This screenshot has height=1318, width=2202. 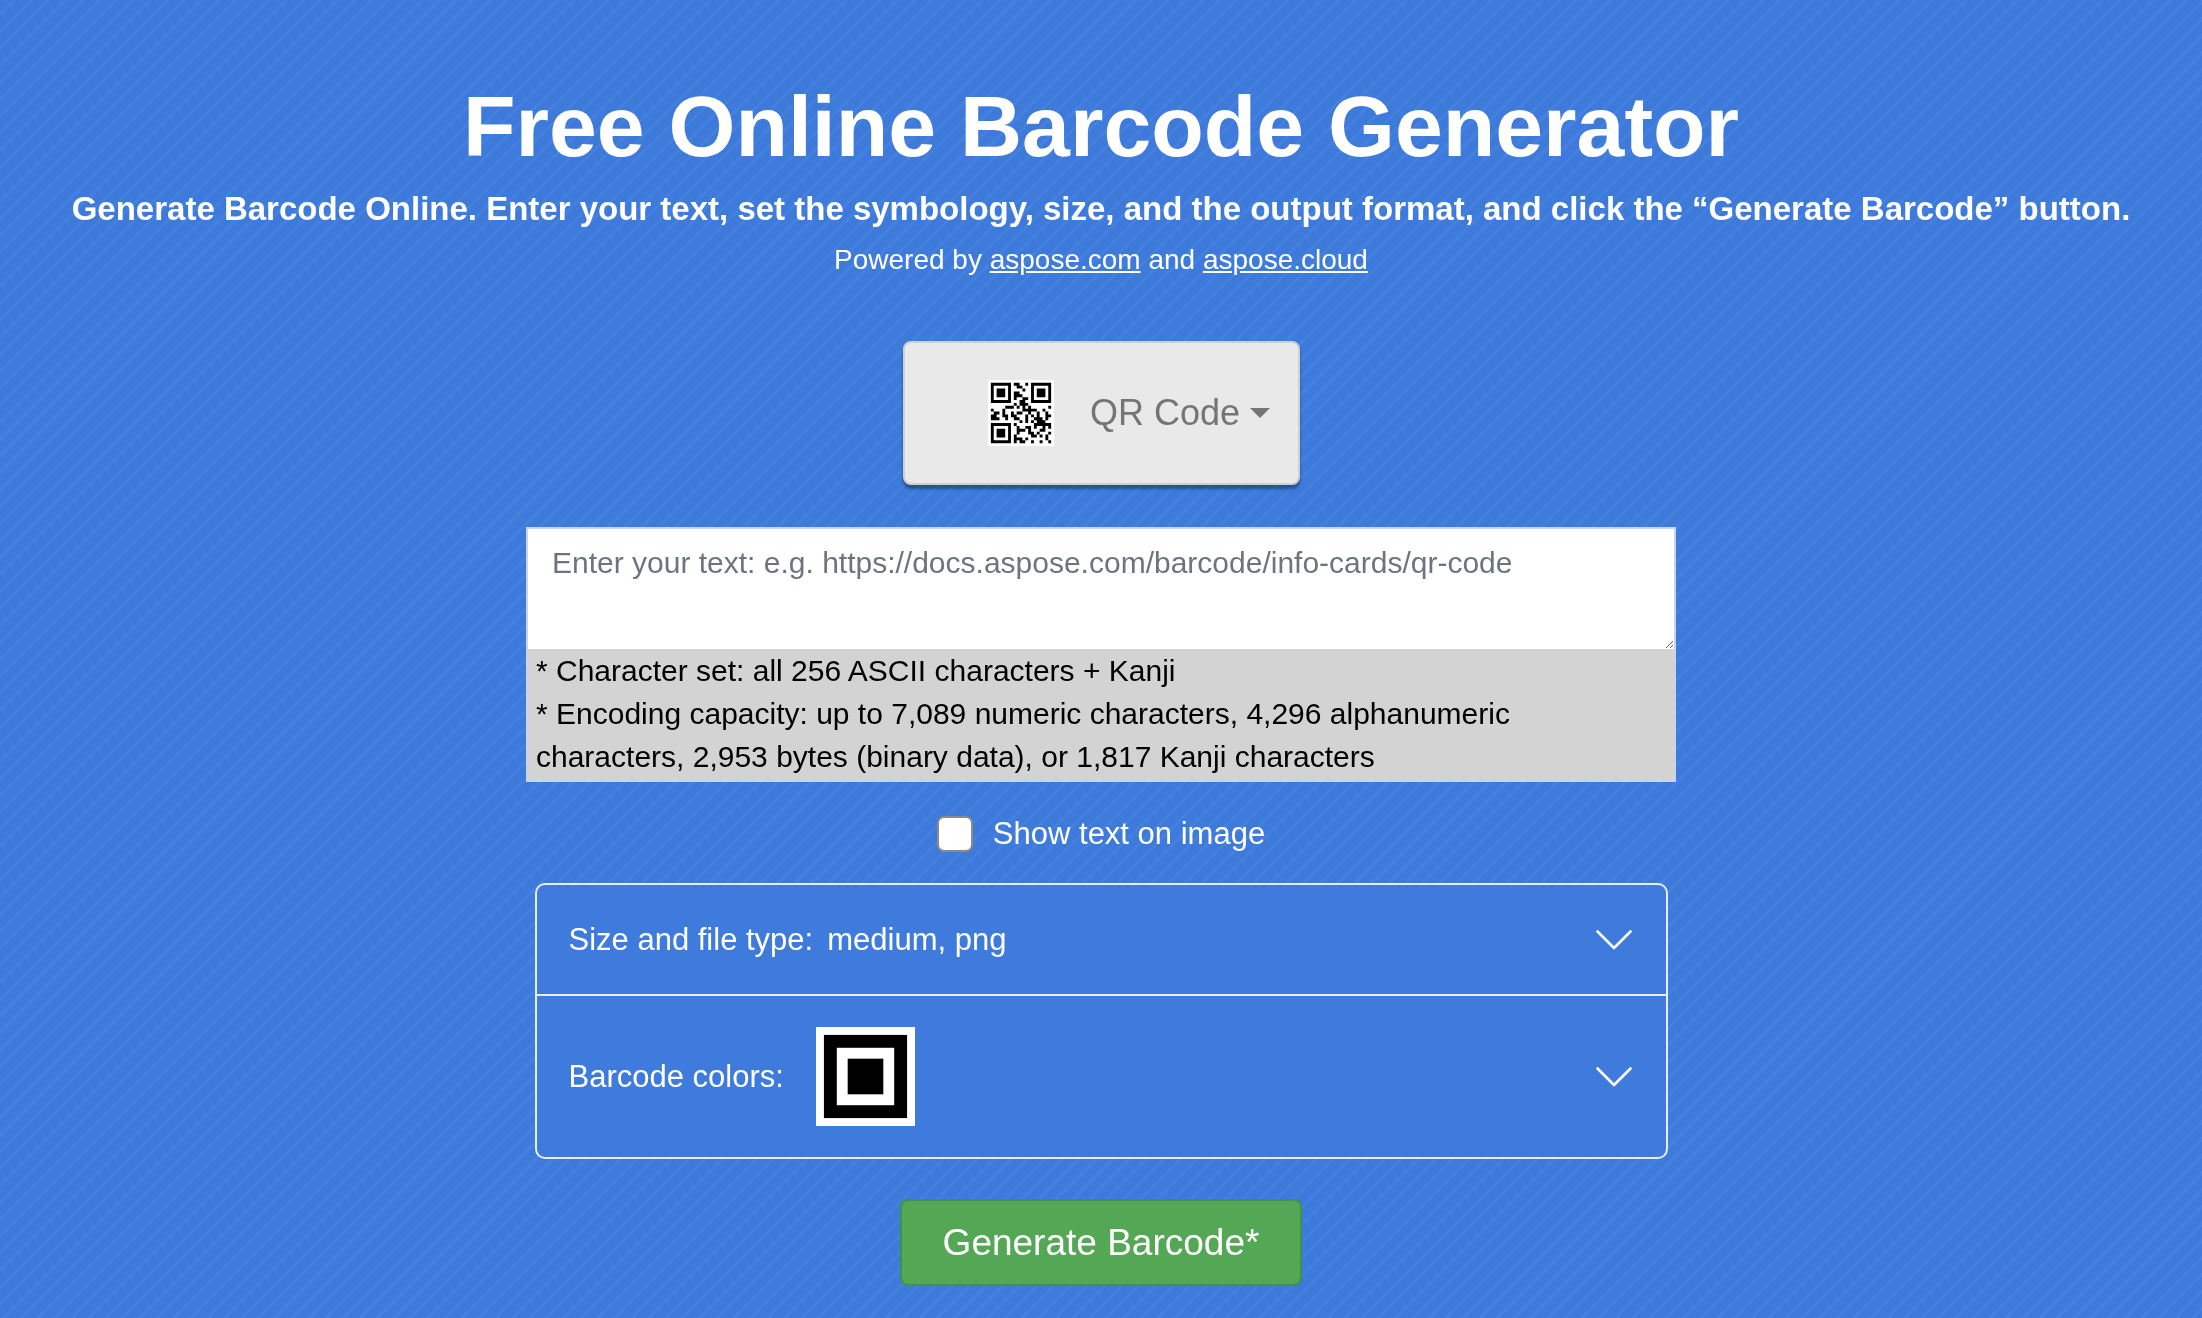 I want to click on hint-text: * Encoding capacity: up to 7,089 numeric characters, 4,296 alphanumeric characters, 2,953 bytes (binary data), or 1,817 Kanji characters, so click(x=1023, y=735).